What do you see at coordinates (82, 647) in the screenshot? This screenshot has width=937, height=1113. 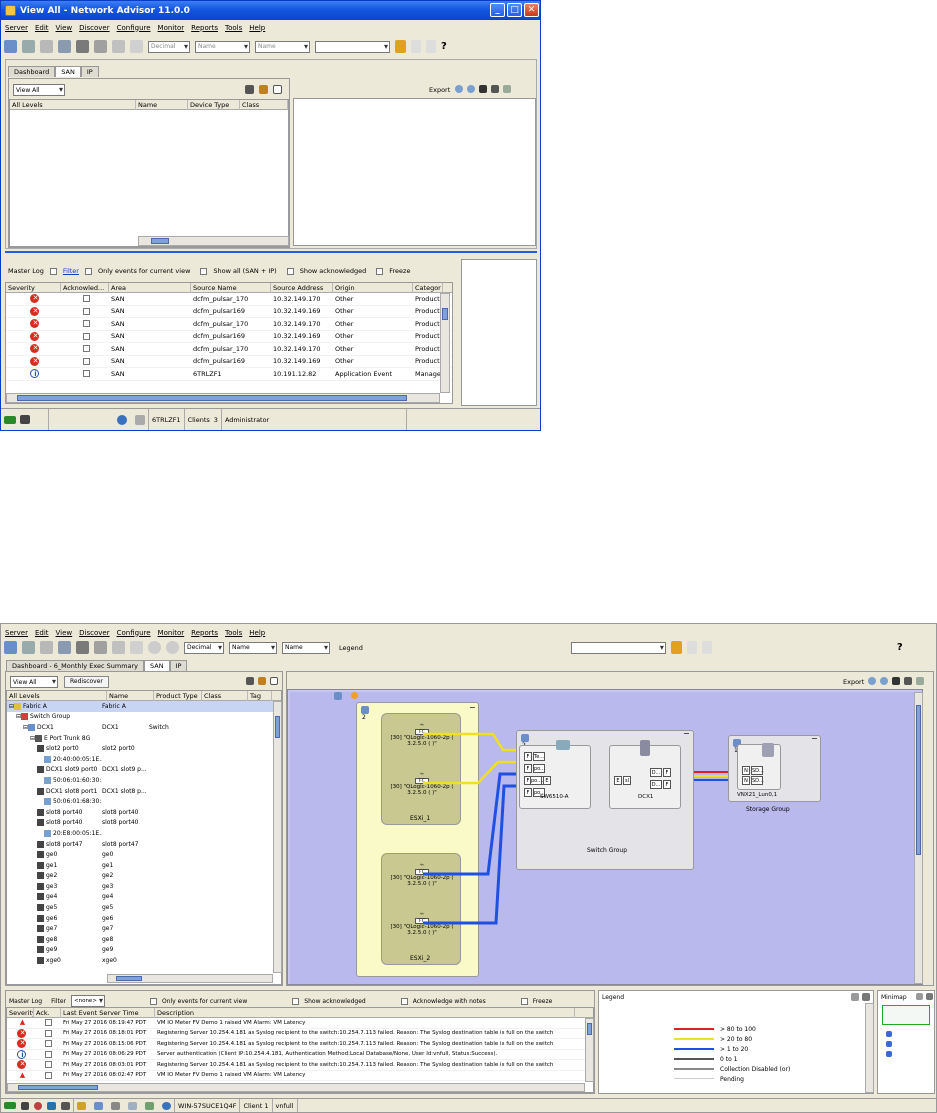 I see `add-icon` at bounding box center [82, 647].